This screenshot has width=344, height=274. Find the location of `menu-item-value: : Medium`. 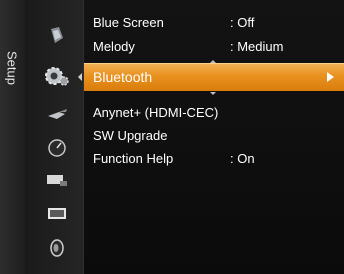

menu-item-value: : Medium is located at coordinates (257, 46).